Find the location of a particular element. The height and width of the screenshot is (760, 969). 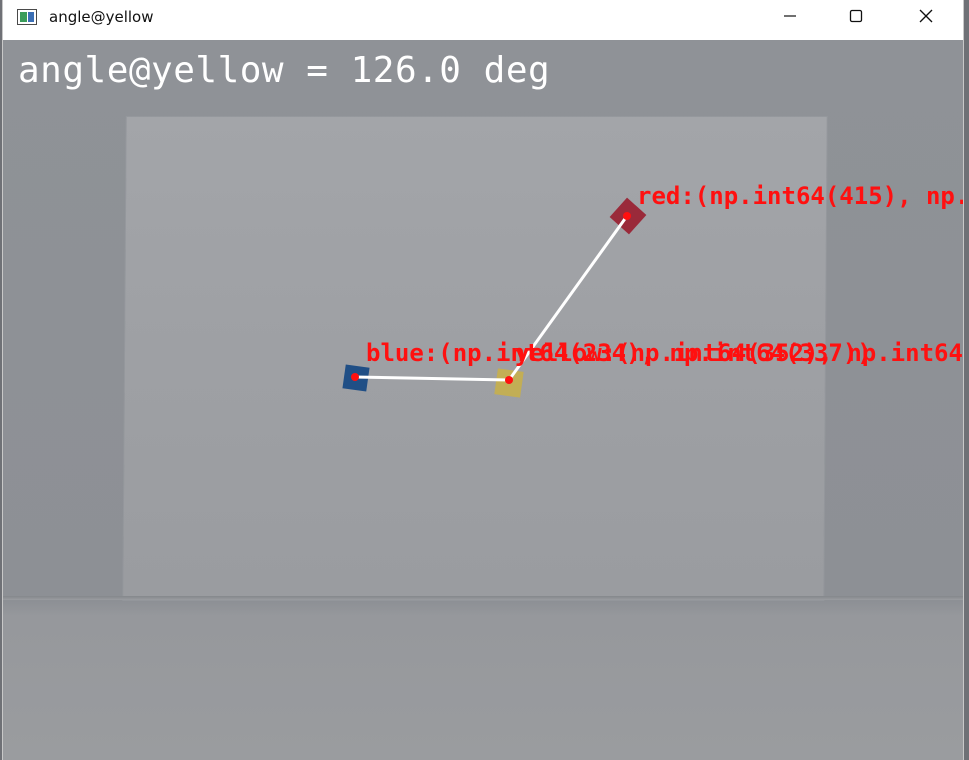

close-button is located at coordinates (926, 16).